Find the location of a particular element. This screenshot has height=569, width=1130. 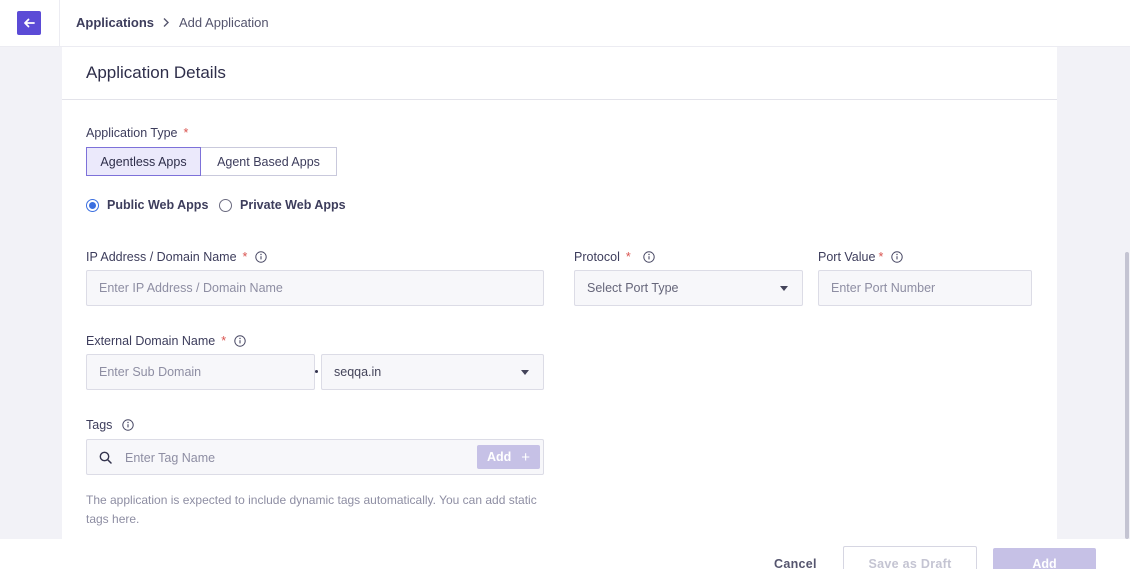

domain-select: seqqa.in is located at coordinates (432, 372).